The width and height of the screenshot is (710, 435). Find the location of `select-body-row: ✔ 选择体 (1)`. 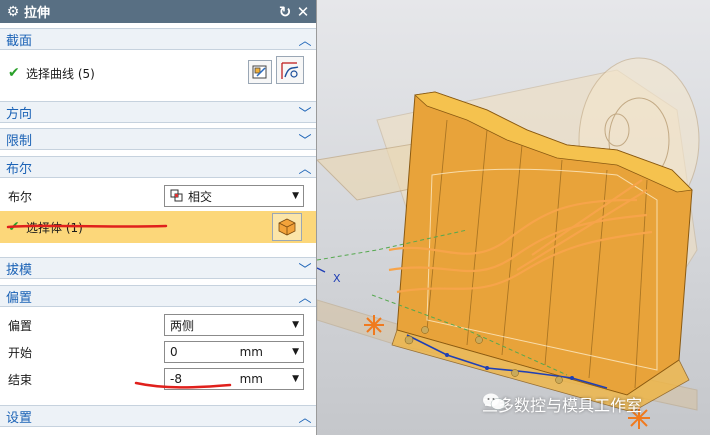

select-body-row: ✔ 选择体 (1) is located at coordinates (158, 227).